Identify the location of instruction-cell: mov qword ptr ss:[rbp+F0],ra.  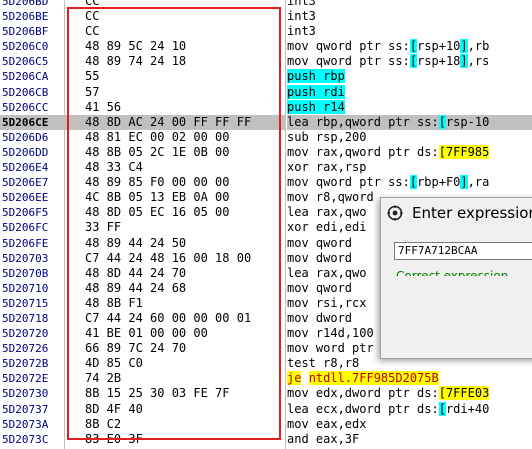
(409, 182).